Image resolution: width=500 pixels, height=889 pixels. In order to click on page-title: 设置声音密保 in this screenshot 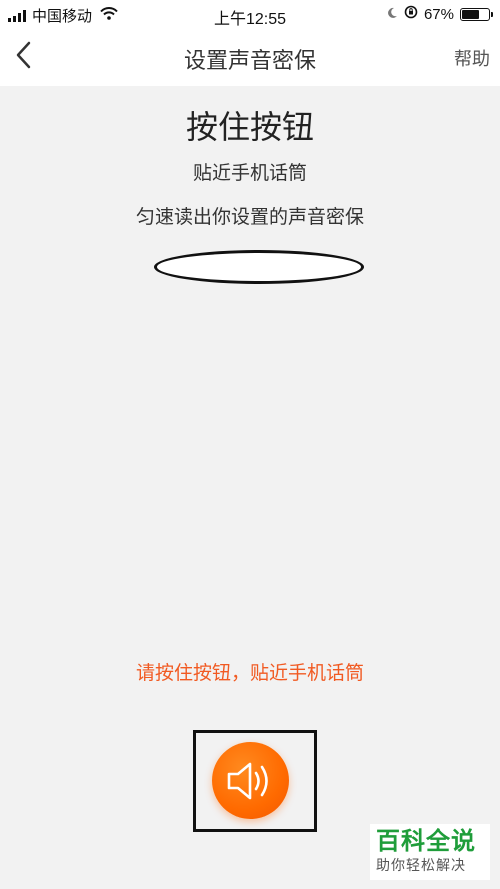, I will do `click(249, 60)`.